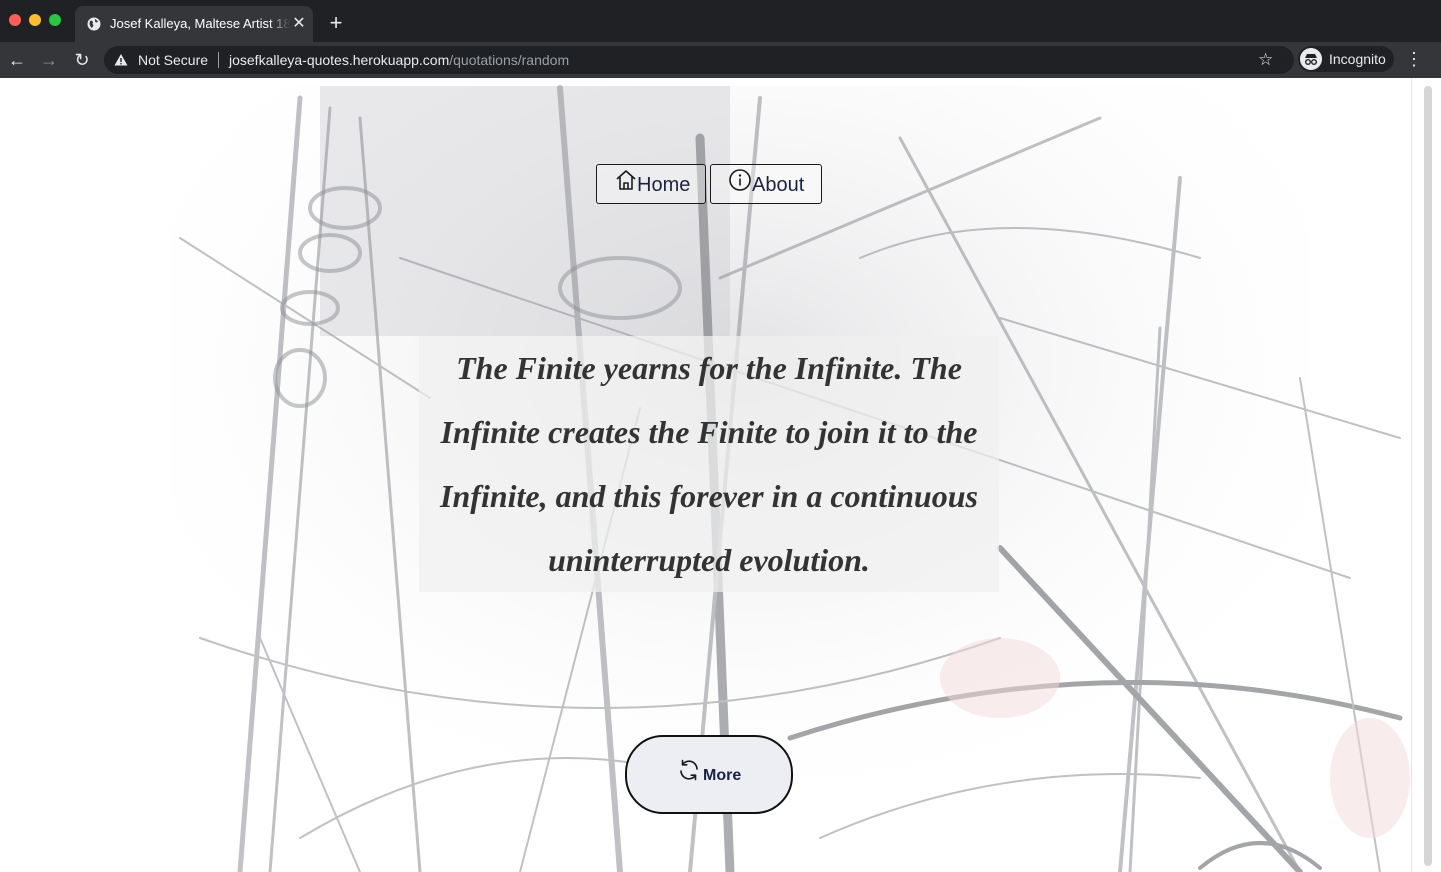  Describe the element at coordinates (336, 23) in the screenshot. I see `new-tab-icon: +` at that location.